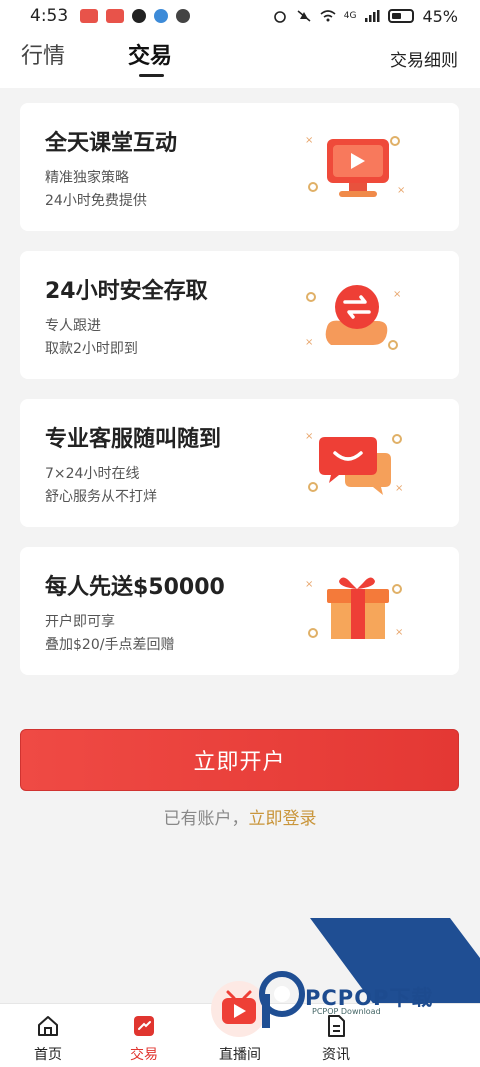 The width and height of the screenshot is (480, 1067). What do you see at coordinates (346, 1011) in the screenshot?
I see `watermark-sub: PCPOP Download` at bounding box center [346, 1011].